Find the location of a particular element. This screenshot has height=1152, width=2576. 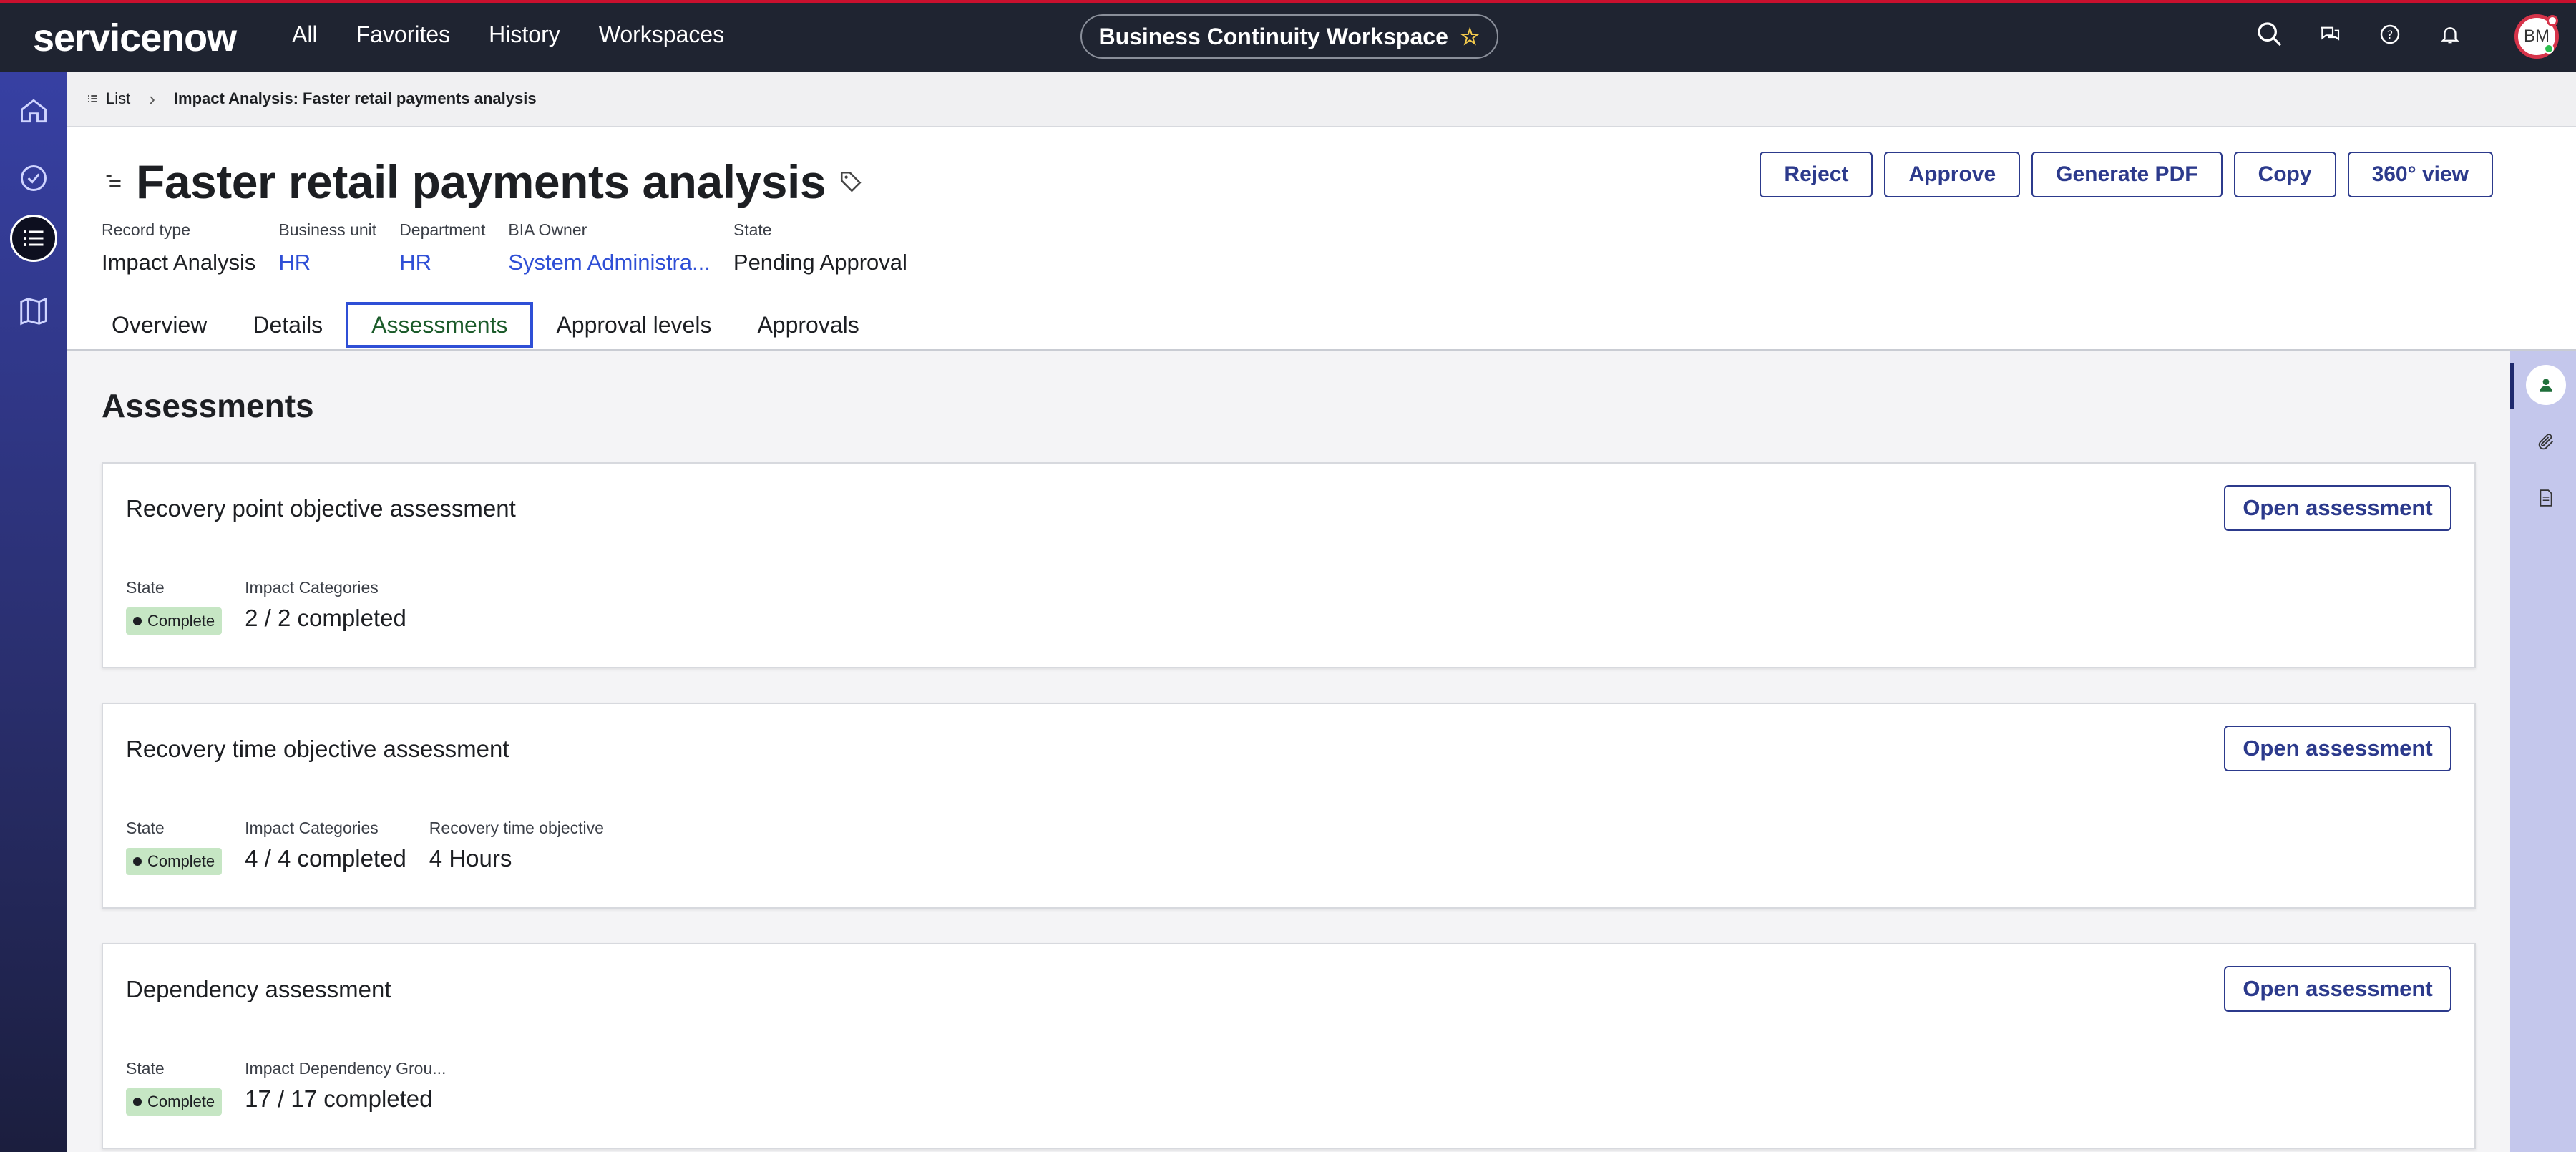

servicenow-logo: servicenow is located at coordinates (135, 38).